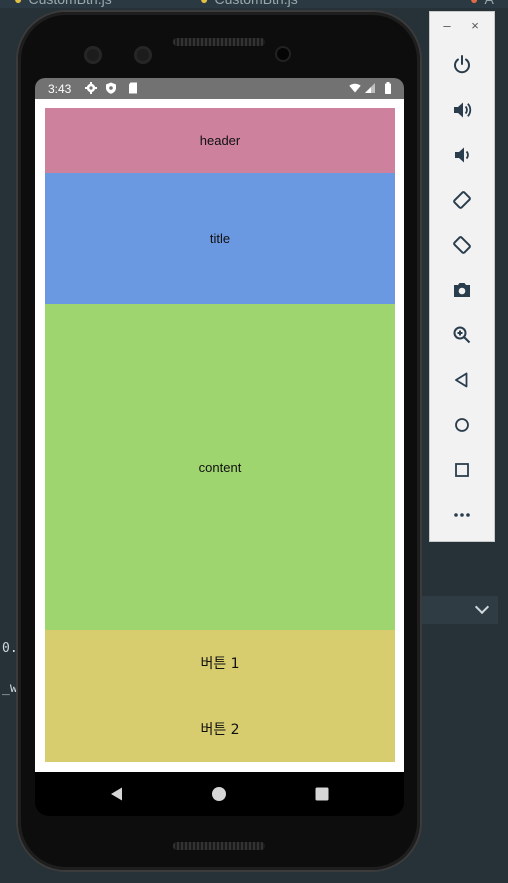  I want to click on more-button, so click(462, 515).